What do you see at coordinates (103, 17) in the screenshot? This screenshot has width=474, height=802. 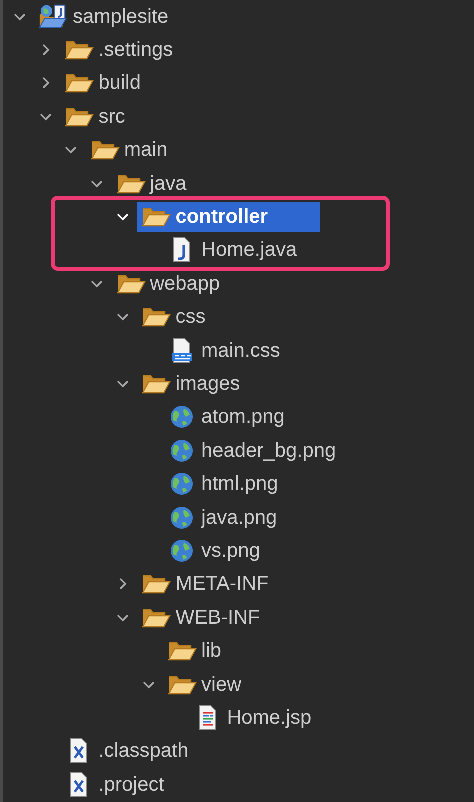 I see `tree-item: samplesite` at bounding box center [103, 17].